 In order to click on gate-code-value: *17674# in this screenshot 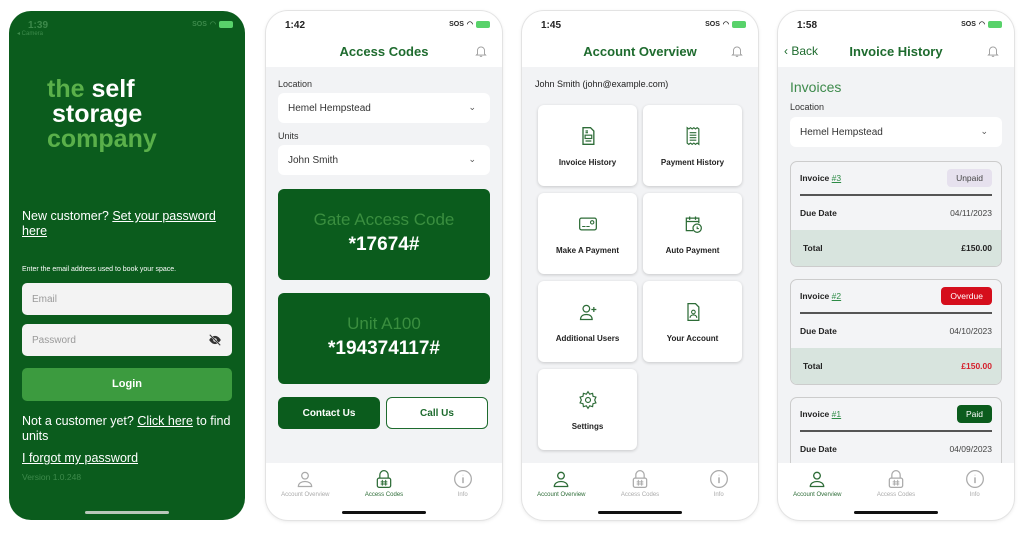, I will do `click(384, 244)`.